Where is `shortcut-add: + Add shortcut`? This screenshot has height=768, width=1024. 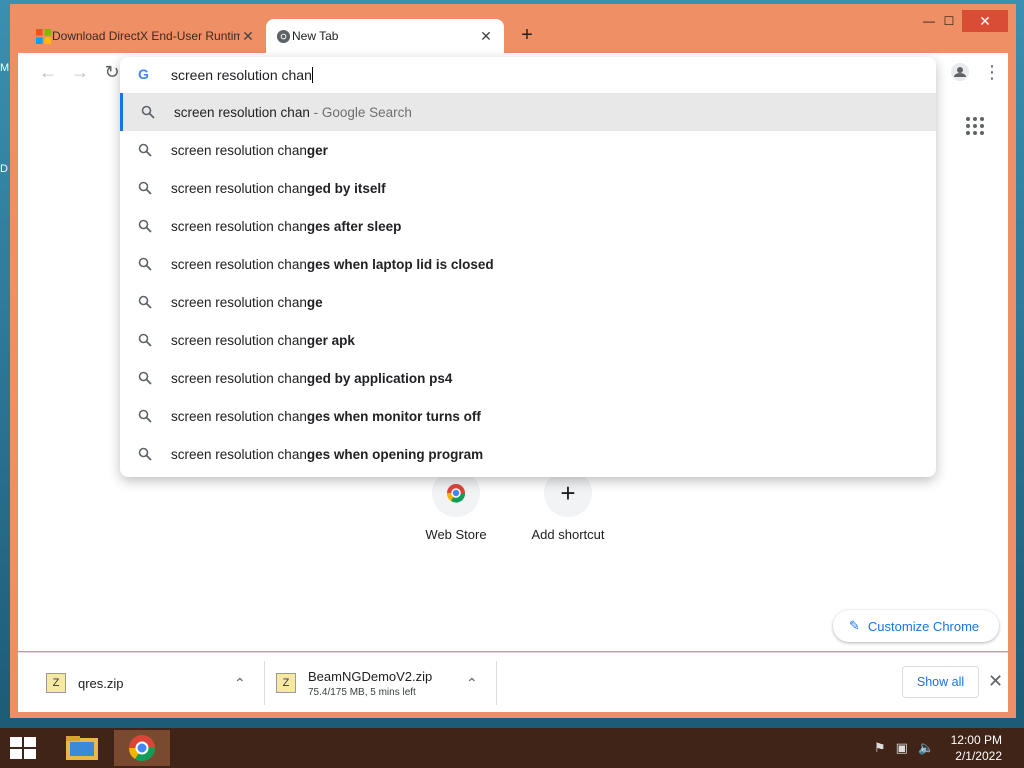
shortcut-add: + Add shortcut is located at coordinates (568, 505).